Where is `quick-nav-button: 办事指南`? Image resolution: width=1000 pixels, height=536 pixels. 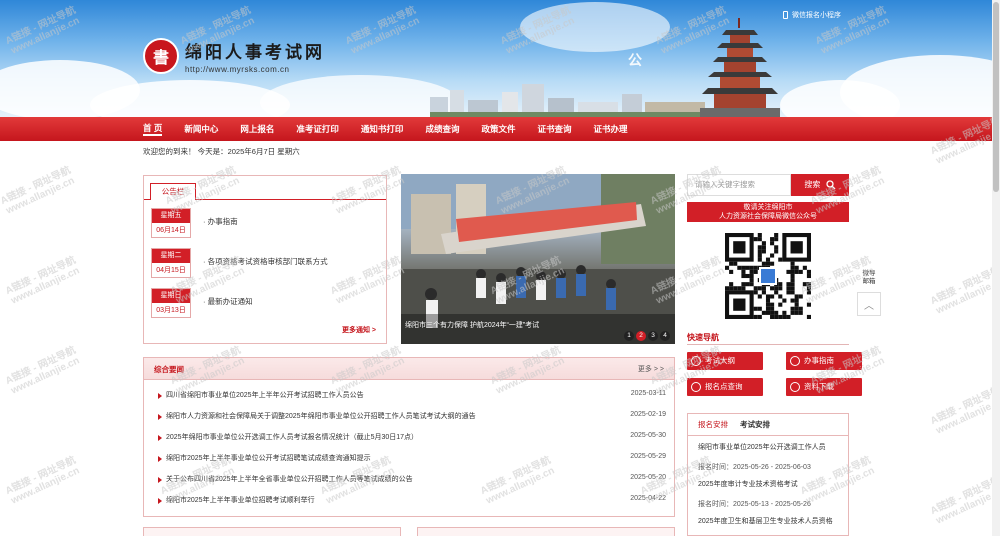 quick-nav-button: 办事指南 is located at coordinates (824, 361).